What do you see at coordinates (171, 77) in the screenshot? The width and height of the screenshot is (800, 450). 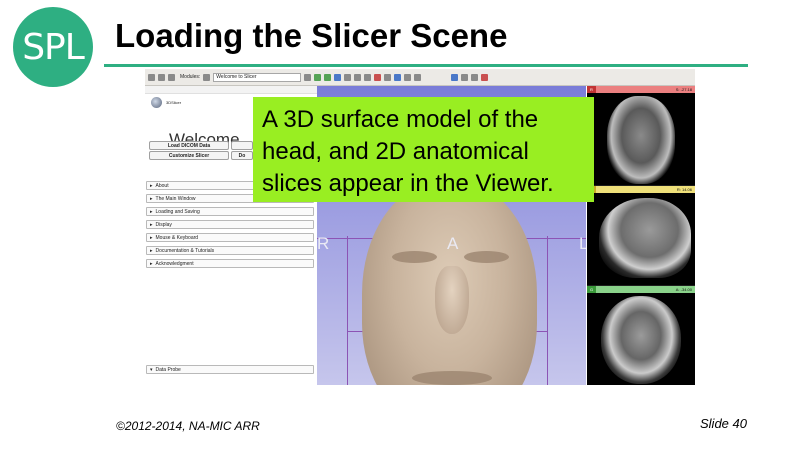 I see `save-icon` at bounding box center [171, 77].